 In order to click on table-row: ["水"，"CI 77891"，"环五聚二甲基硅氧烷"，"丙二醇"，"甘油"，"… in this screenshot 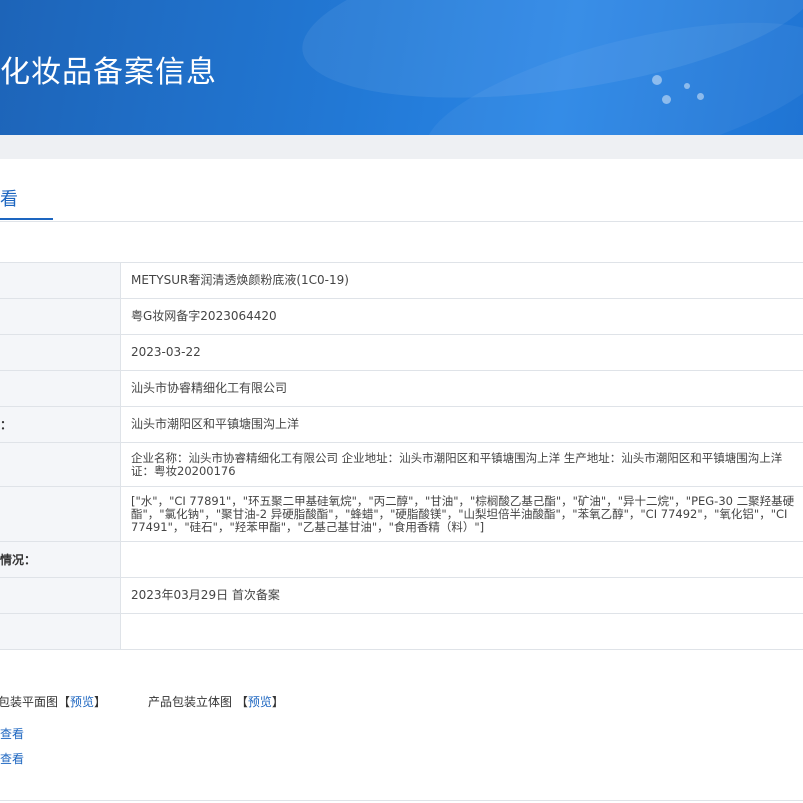, I will do `click(401, 514)`.